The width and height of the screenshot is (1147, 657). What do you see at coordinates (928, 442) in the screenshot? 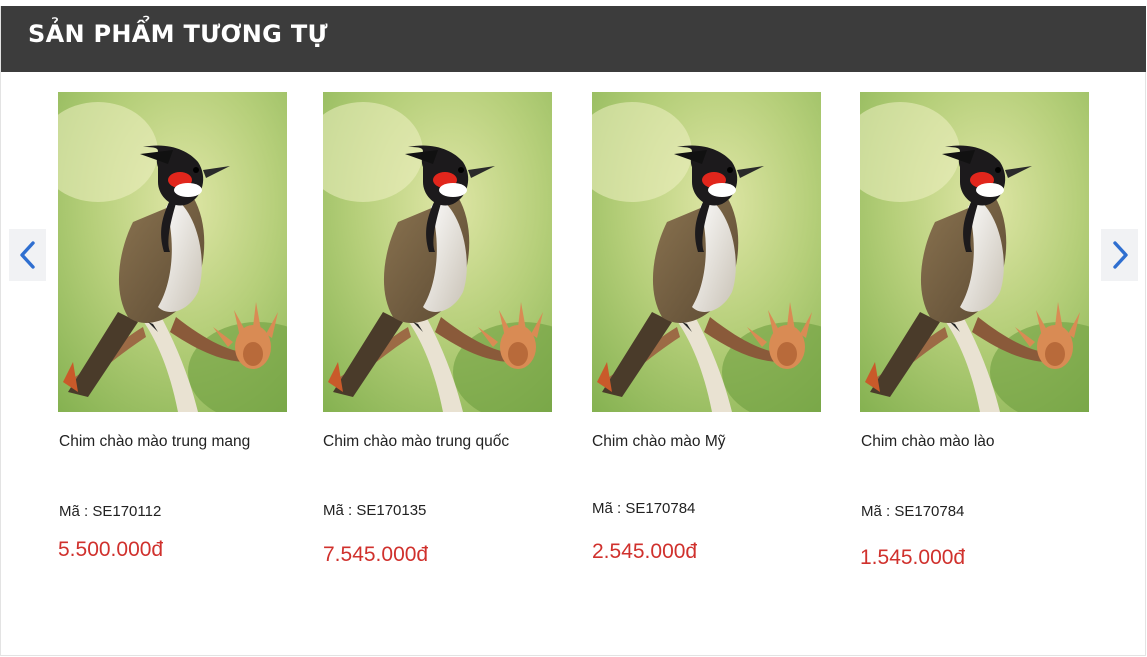
I see `product-name: Chim chào mào lào` at bounding box center [928, 442].